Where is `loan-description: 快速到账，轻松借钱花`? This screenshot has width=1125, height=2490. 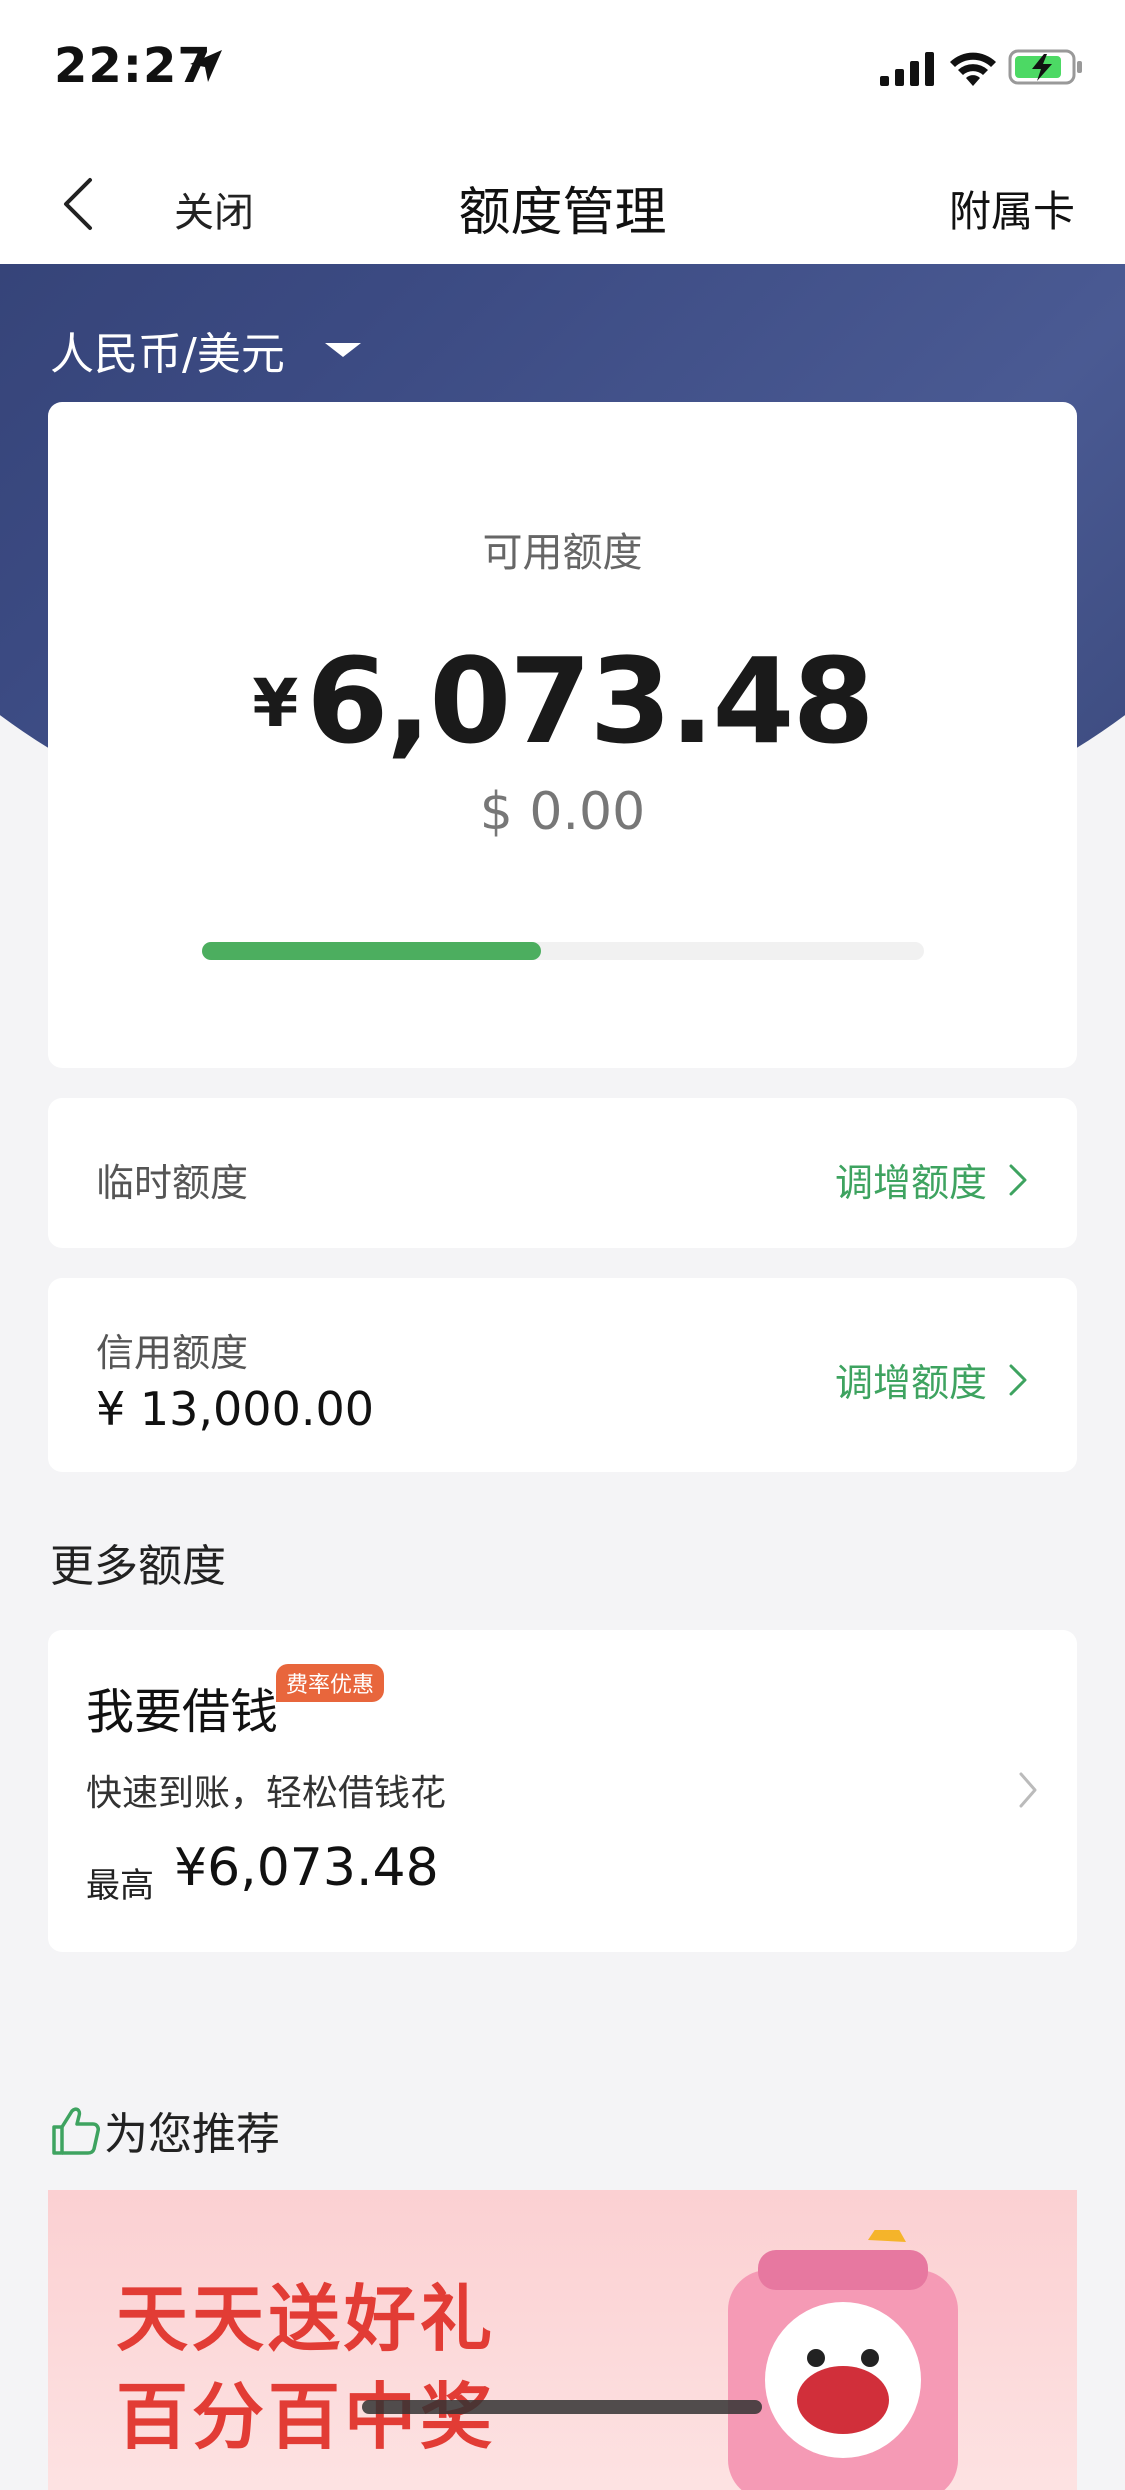 loan-description: 快速到账，轻松借钱花 is located at coordinates (266, 1793).